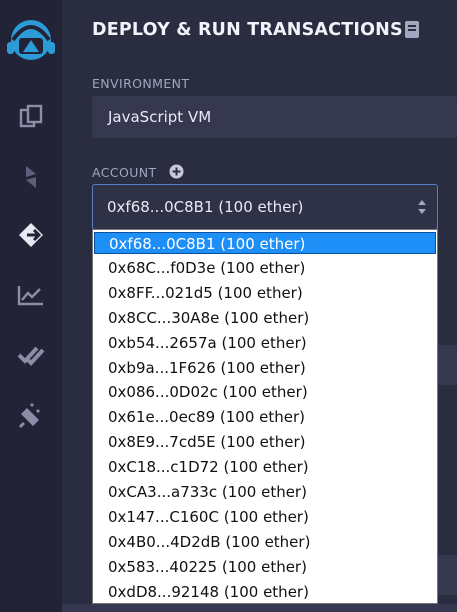 The height and width of the screenshot is (612, 457). What do you see at coordinates (265, 542) in the screenshot?
I see `account-option: 0x4B0...4D2dB (100 ether)` at bounding box center [265, 542].